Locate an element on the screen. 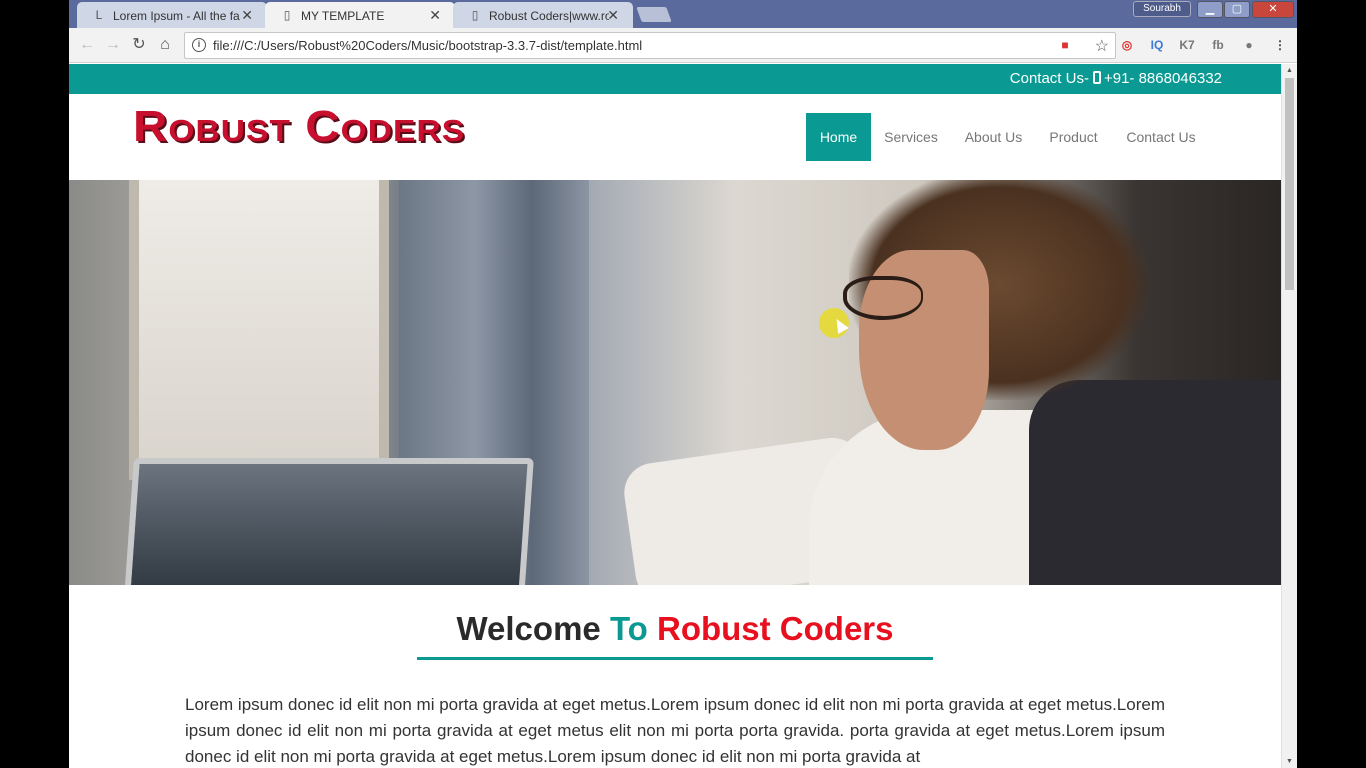  new-tab-button is located at coordinates (654, 14).